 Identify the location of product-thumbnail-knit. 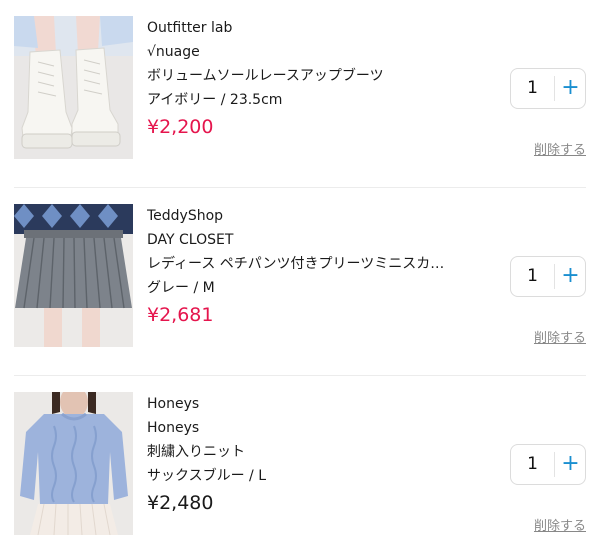
(73, 463).